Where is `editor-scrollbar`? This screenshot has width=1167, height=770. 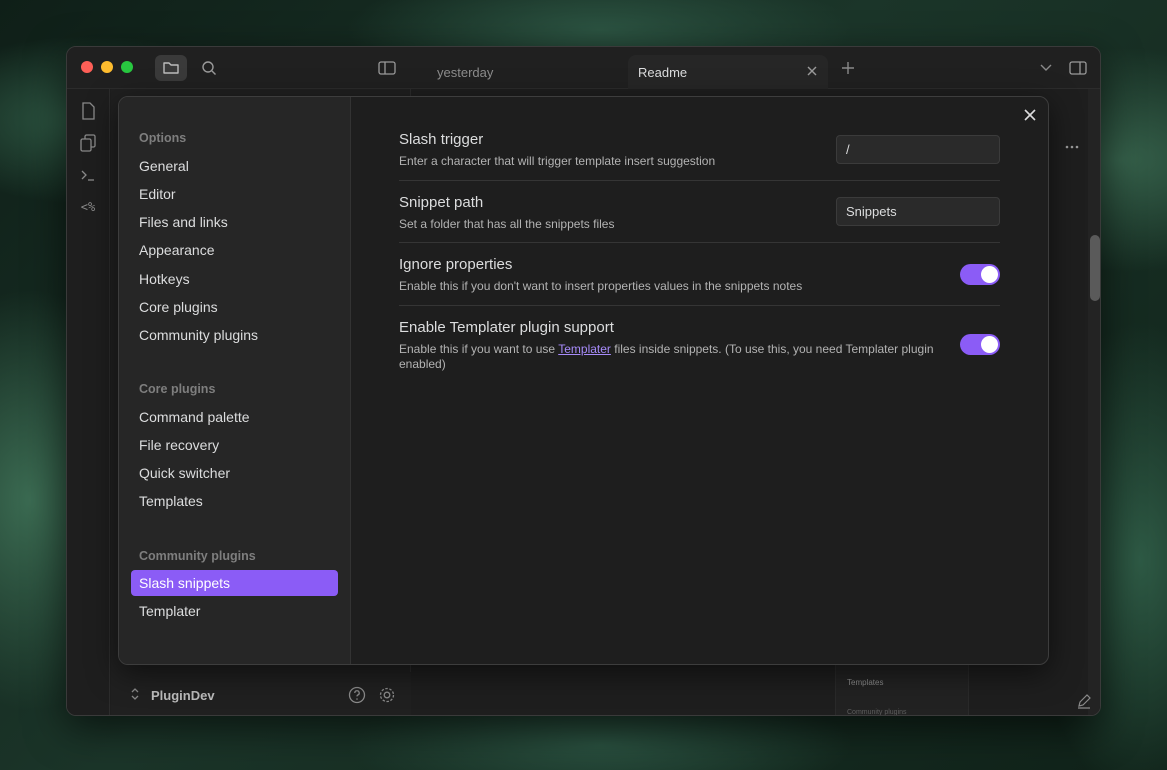
editor-scrollbar is located at coordinates (1094, 402).